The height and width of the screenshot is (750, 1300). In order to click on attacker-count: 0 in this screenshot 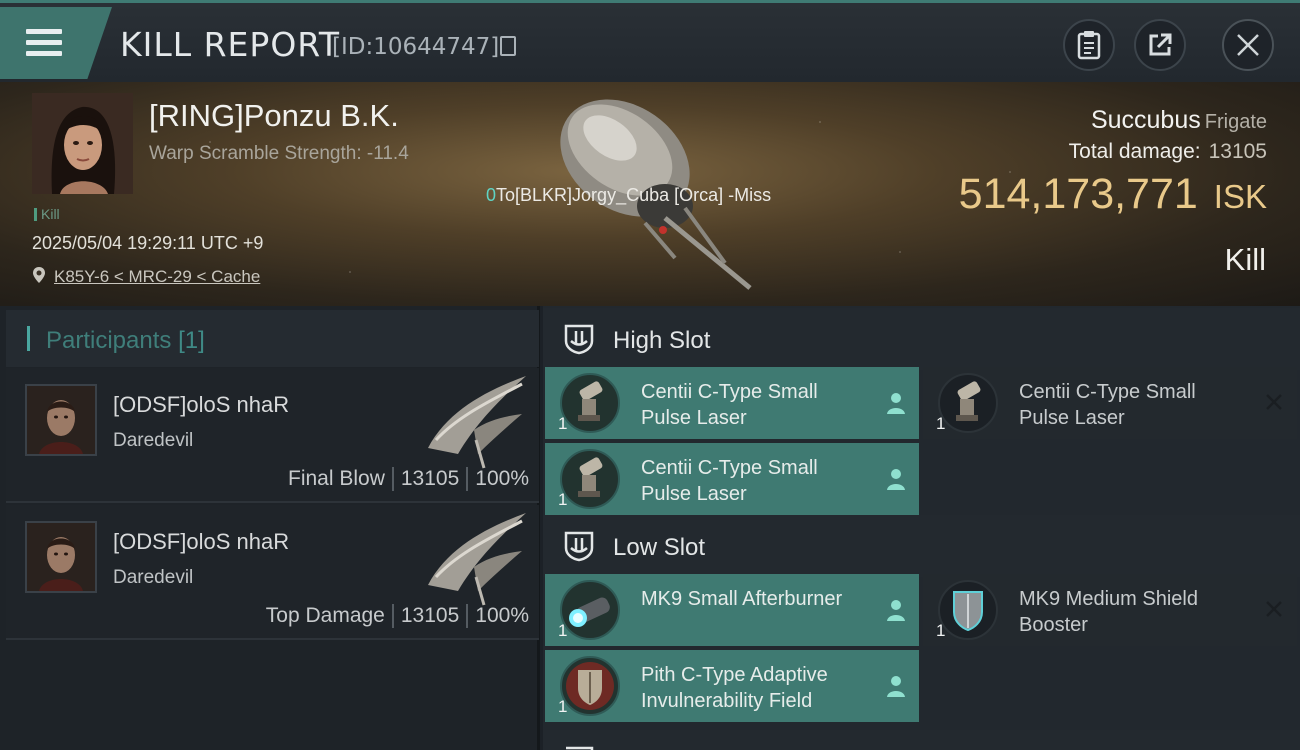, I will do `click(491, 195)`.